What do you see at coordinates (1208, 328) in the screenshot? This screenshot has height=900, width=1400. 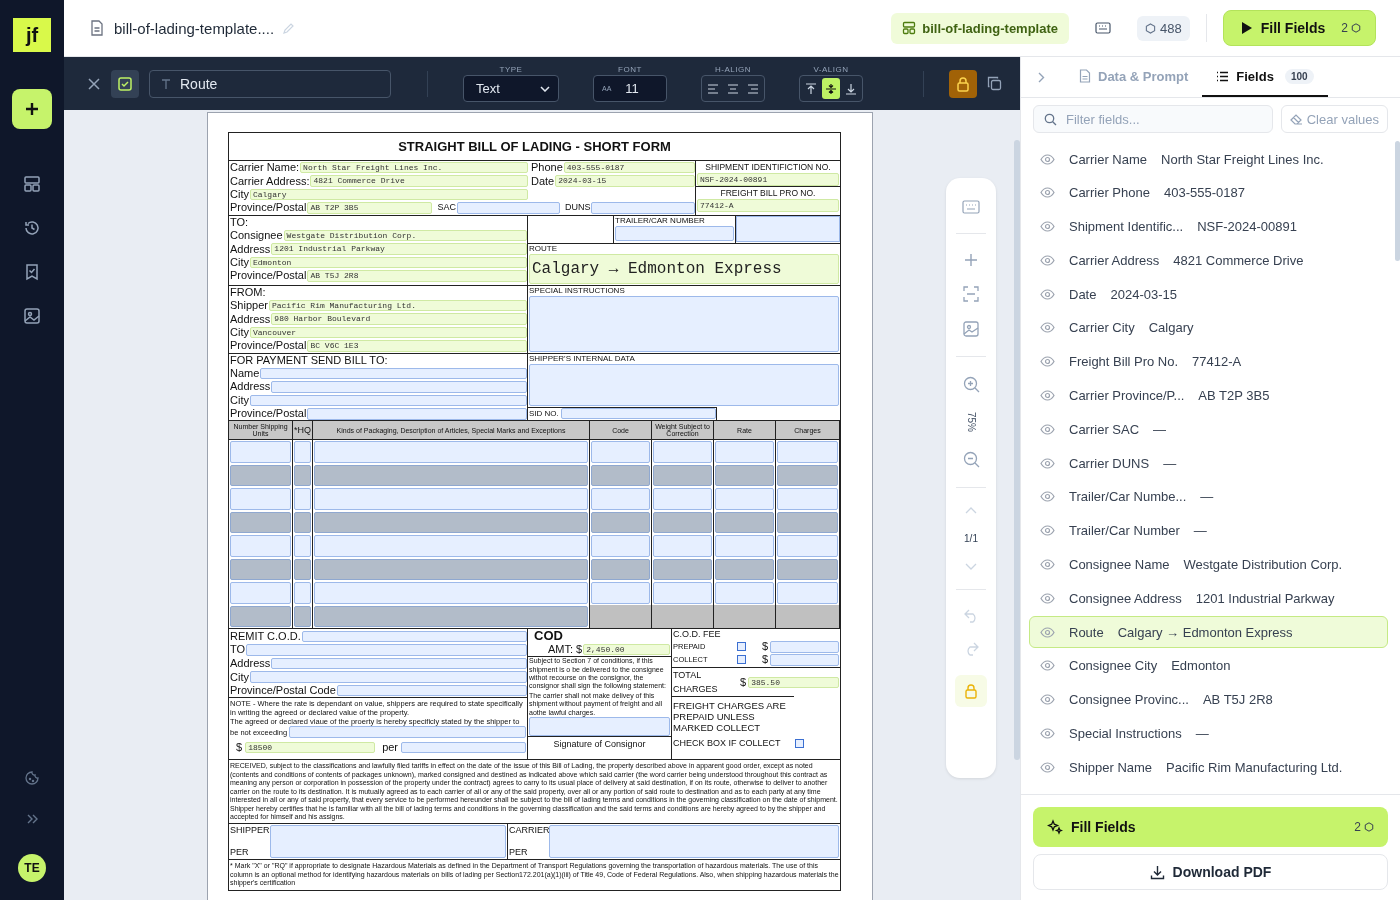 I see `field-list-item: Carrier City Calgary` at bounding box center [1208, 328].